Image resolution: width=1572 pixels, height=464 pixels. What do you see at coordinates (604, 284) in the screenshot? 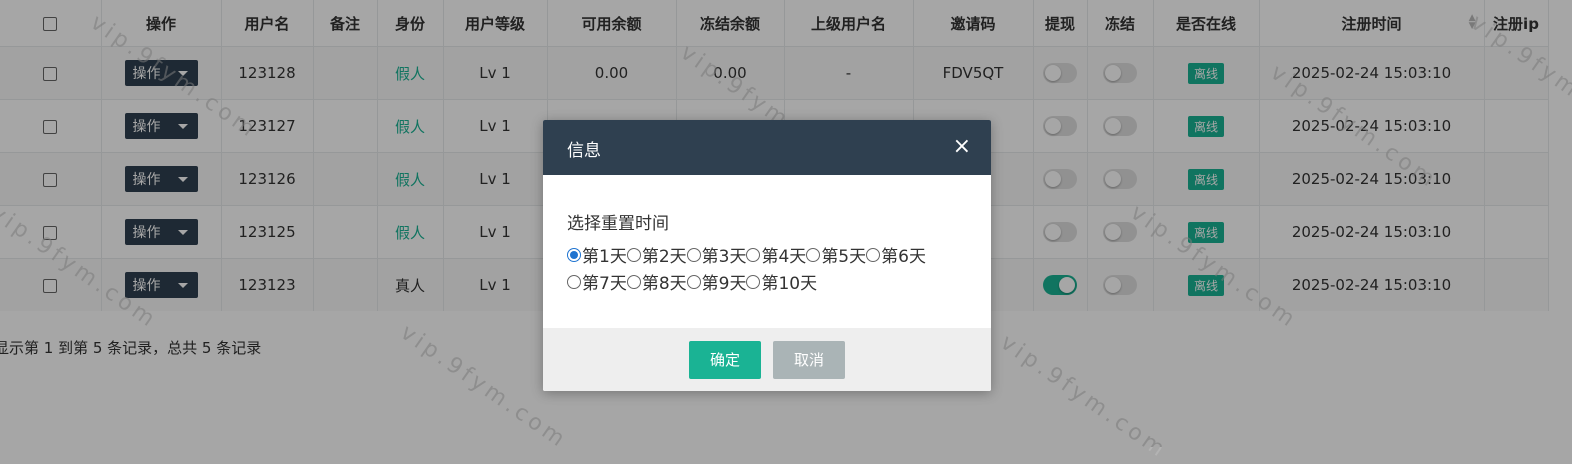
I see `radio-label: 第7天` at bounding box center [604, 284].